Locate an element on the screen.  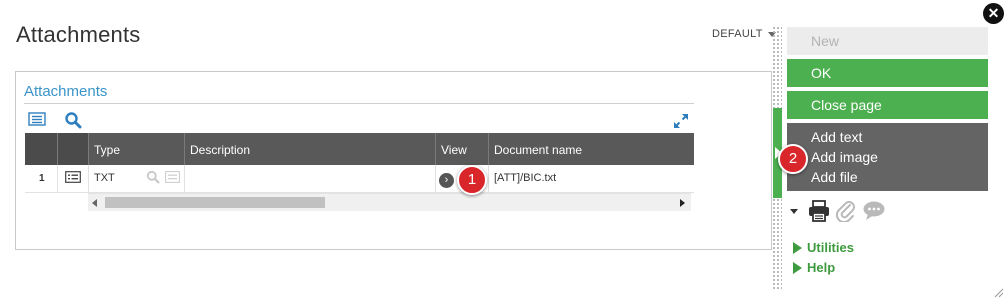
help-link: Help is located at coordinates (814, 267).